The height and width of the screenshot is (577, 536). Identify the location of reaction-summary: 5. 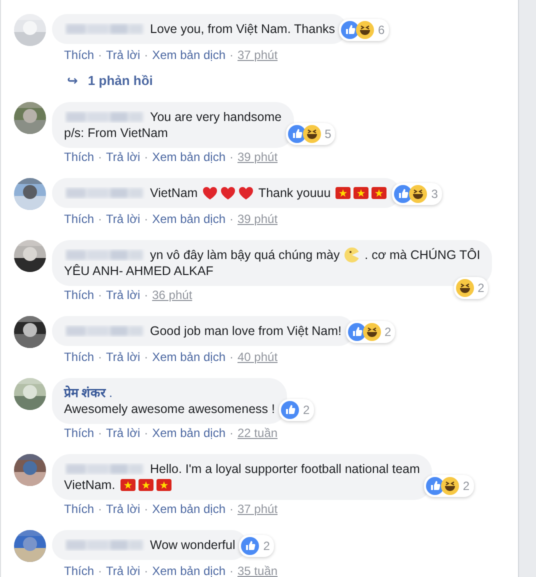
(311, 134).